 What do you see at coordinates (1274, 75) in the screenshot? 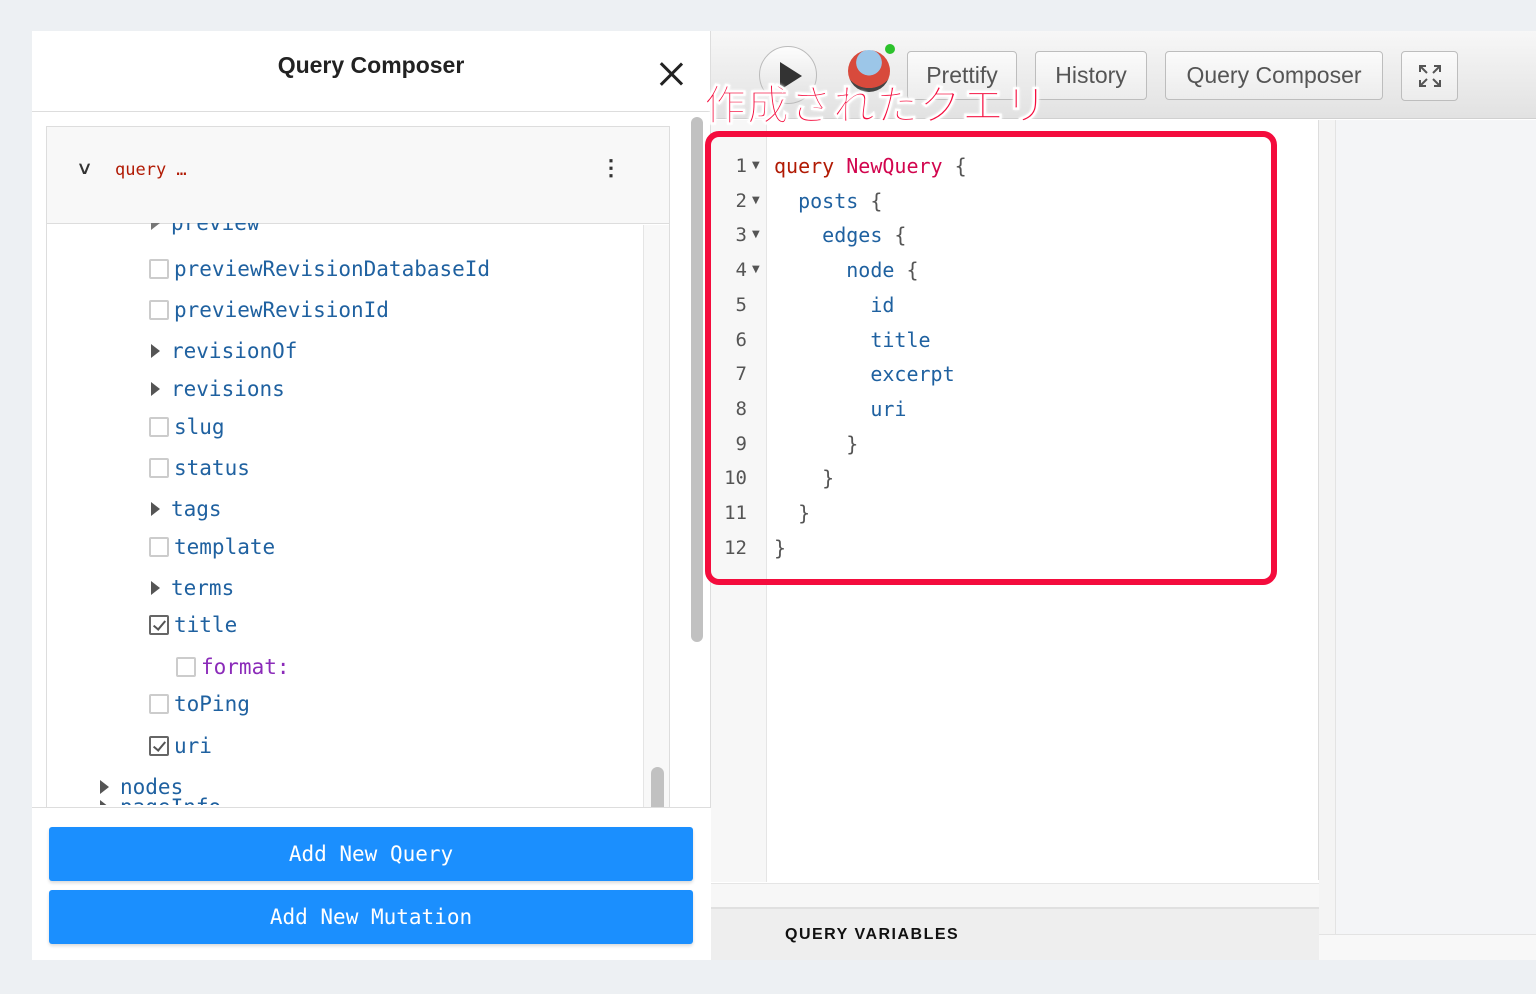
I see `query-composer-button: Query Composer` at bounding box center [1274, 75].